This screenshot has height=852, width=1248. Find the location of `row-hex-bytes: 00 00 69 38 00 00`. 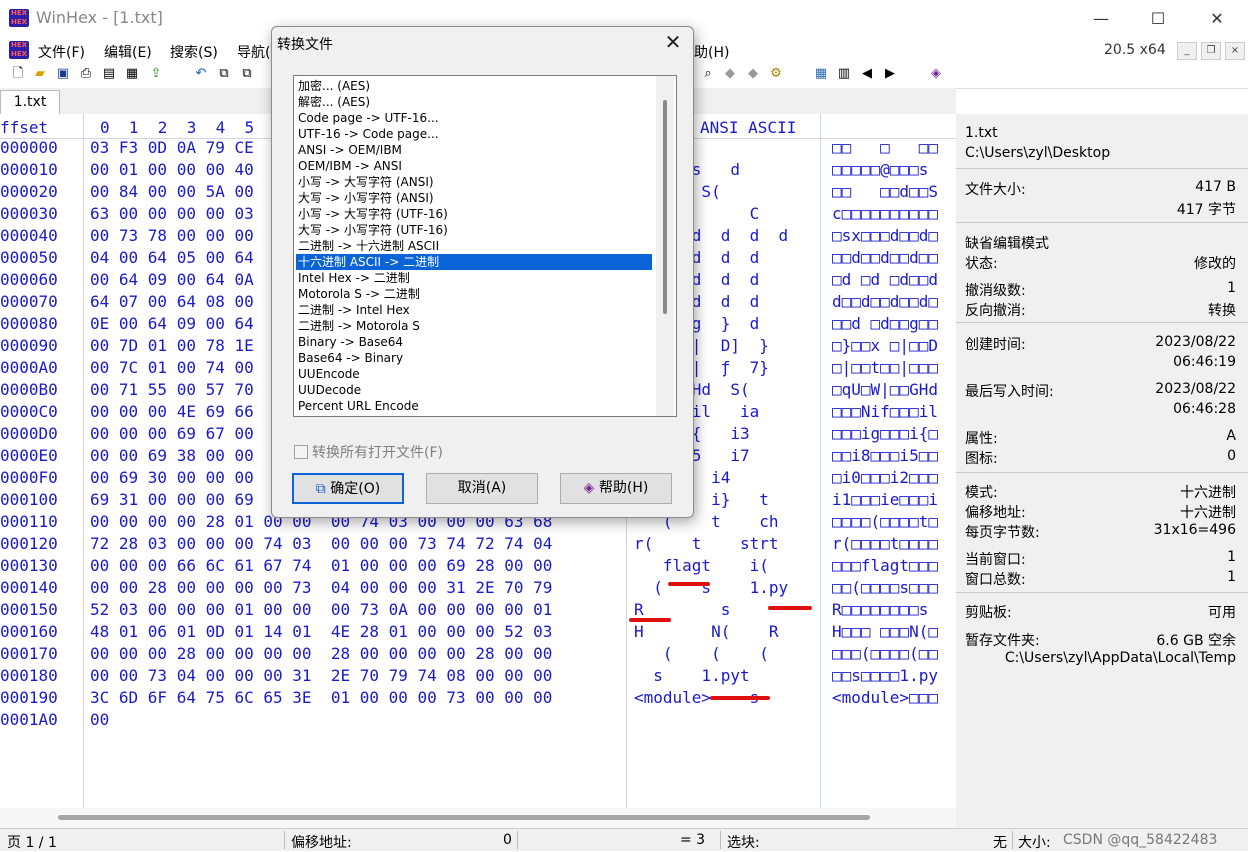

row-hex-bytes: 00 00 69 38 00 00 is located at coordinates (172, 455).